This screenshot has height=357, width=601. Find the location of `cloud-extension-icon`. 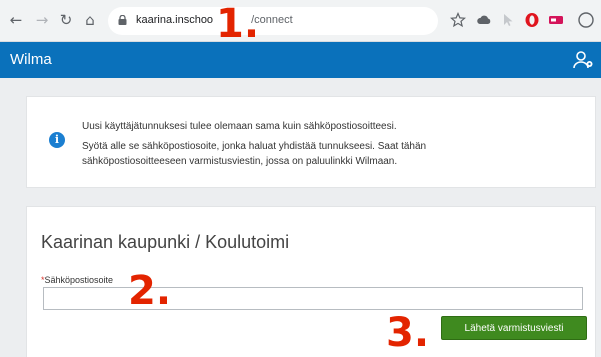

cloud-extension-icon is located at coordinates (484, 20).